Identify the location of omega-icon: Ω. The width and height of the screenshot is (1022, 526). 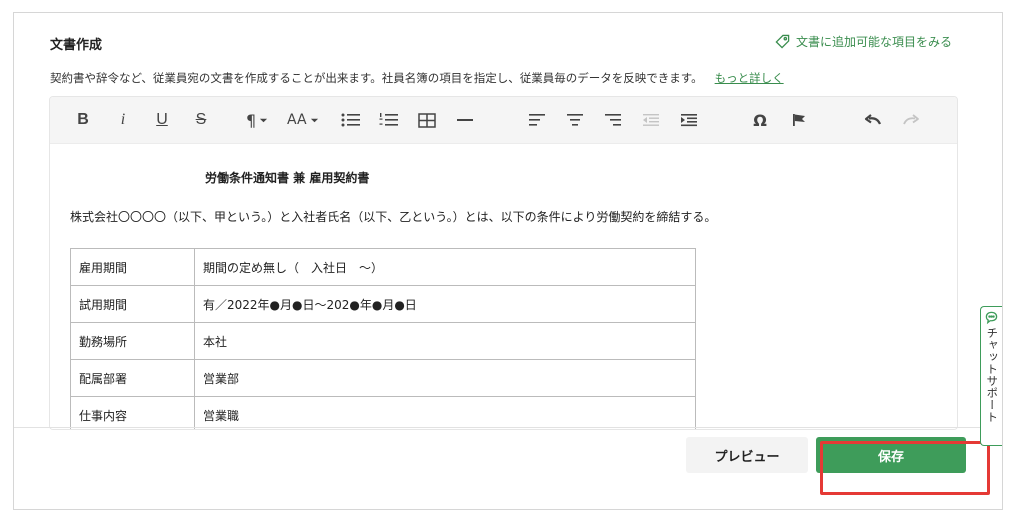
(760, 120).